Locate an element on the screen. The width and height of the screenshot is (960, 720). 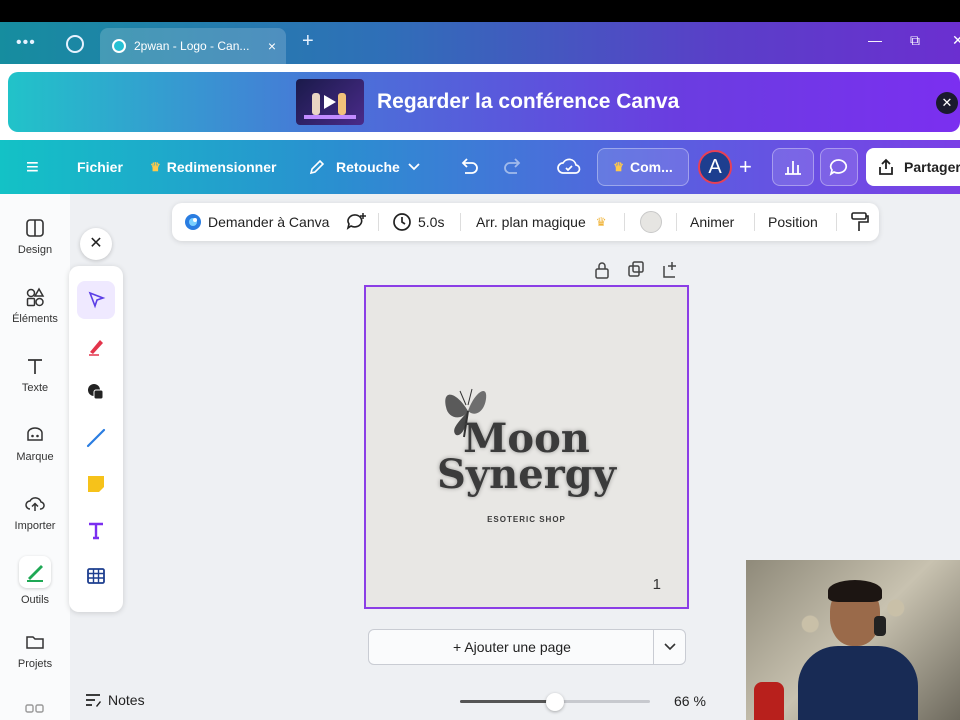
promo-banner: Regarder la conférence Canva ✕ is located at coordinates (484, 102).